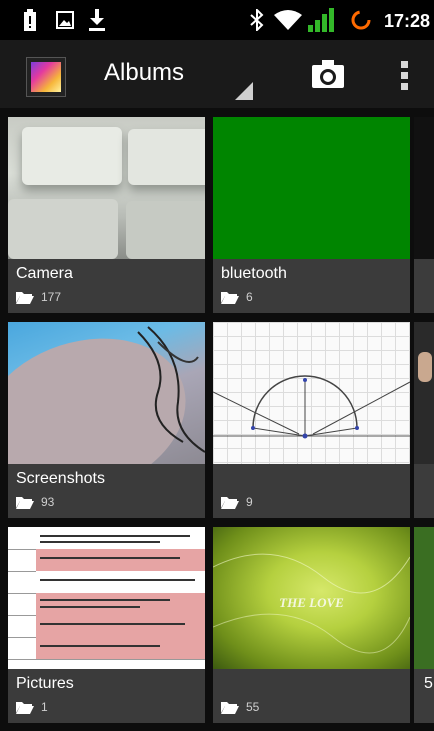 The width and height of the screenshot is (434, 731). What do you see at coordinates (45, 683) in the screenshot?
I see `album-name: Pictures` at bounding box center [45, 683].